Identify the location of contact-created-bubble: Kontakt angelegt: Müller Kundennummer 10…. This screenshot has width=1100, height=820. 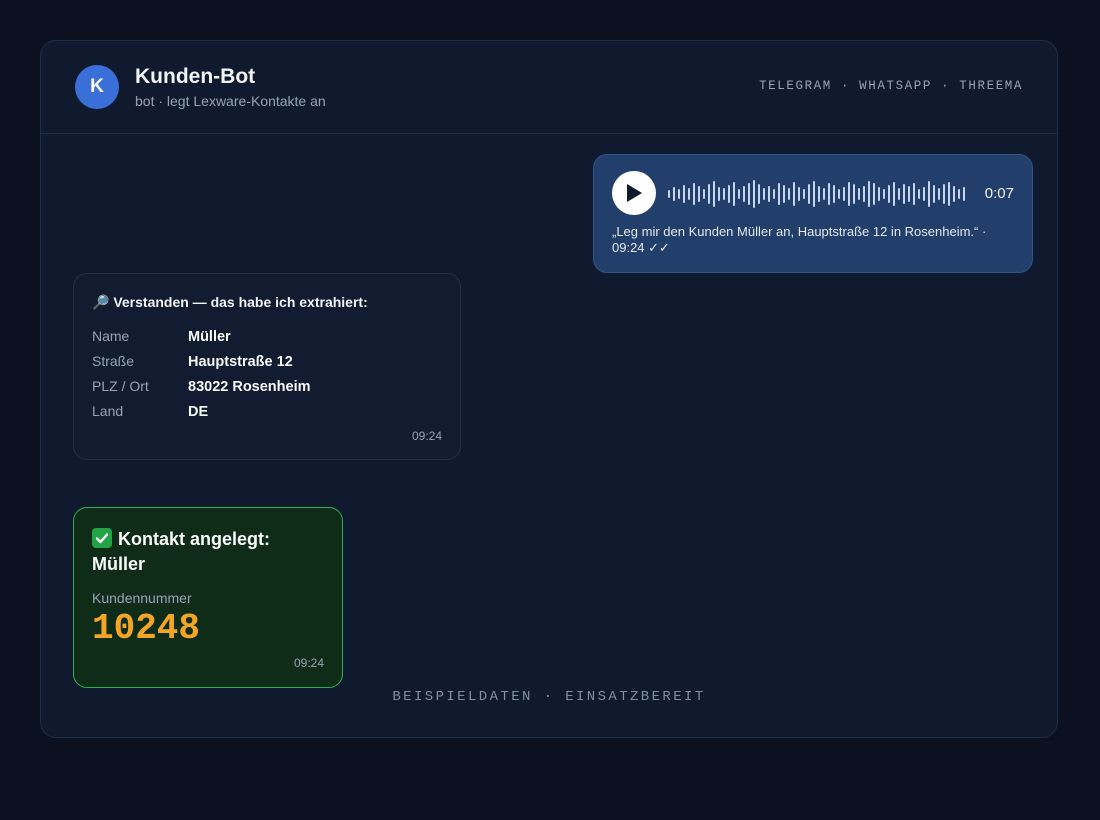
(208, 597).